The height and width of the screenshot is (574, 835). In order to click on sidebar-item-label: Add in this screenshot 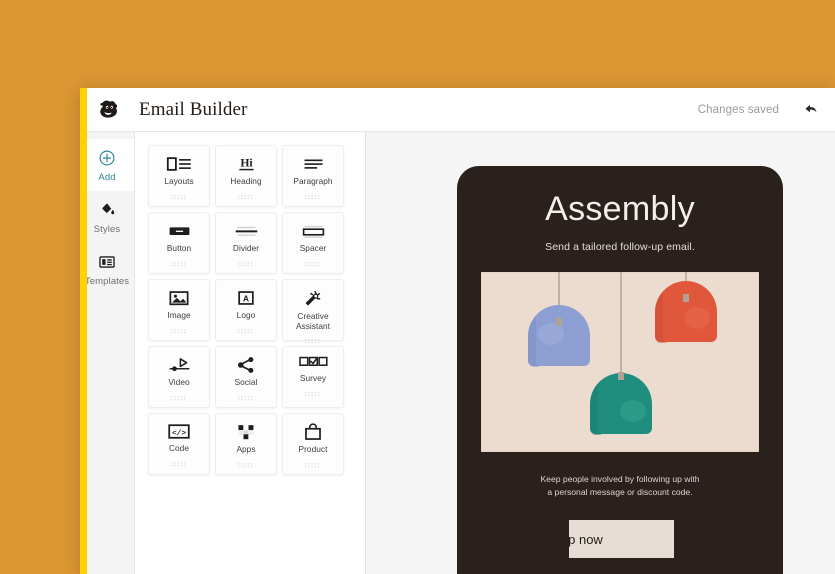, I will do `click(107, 177)`.